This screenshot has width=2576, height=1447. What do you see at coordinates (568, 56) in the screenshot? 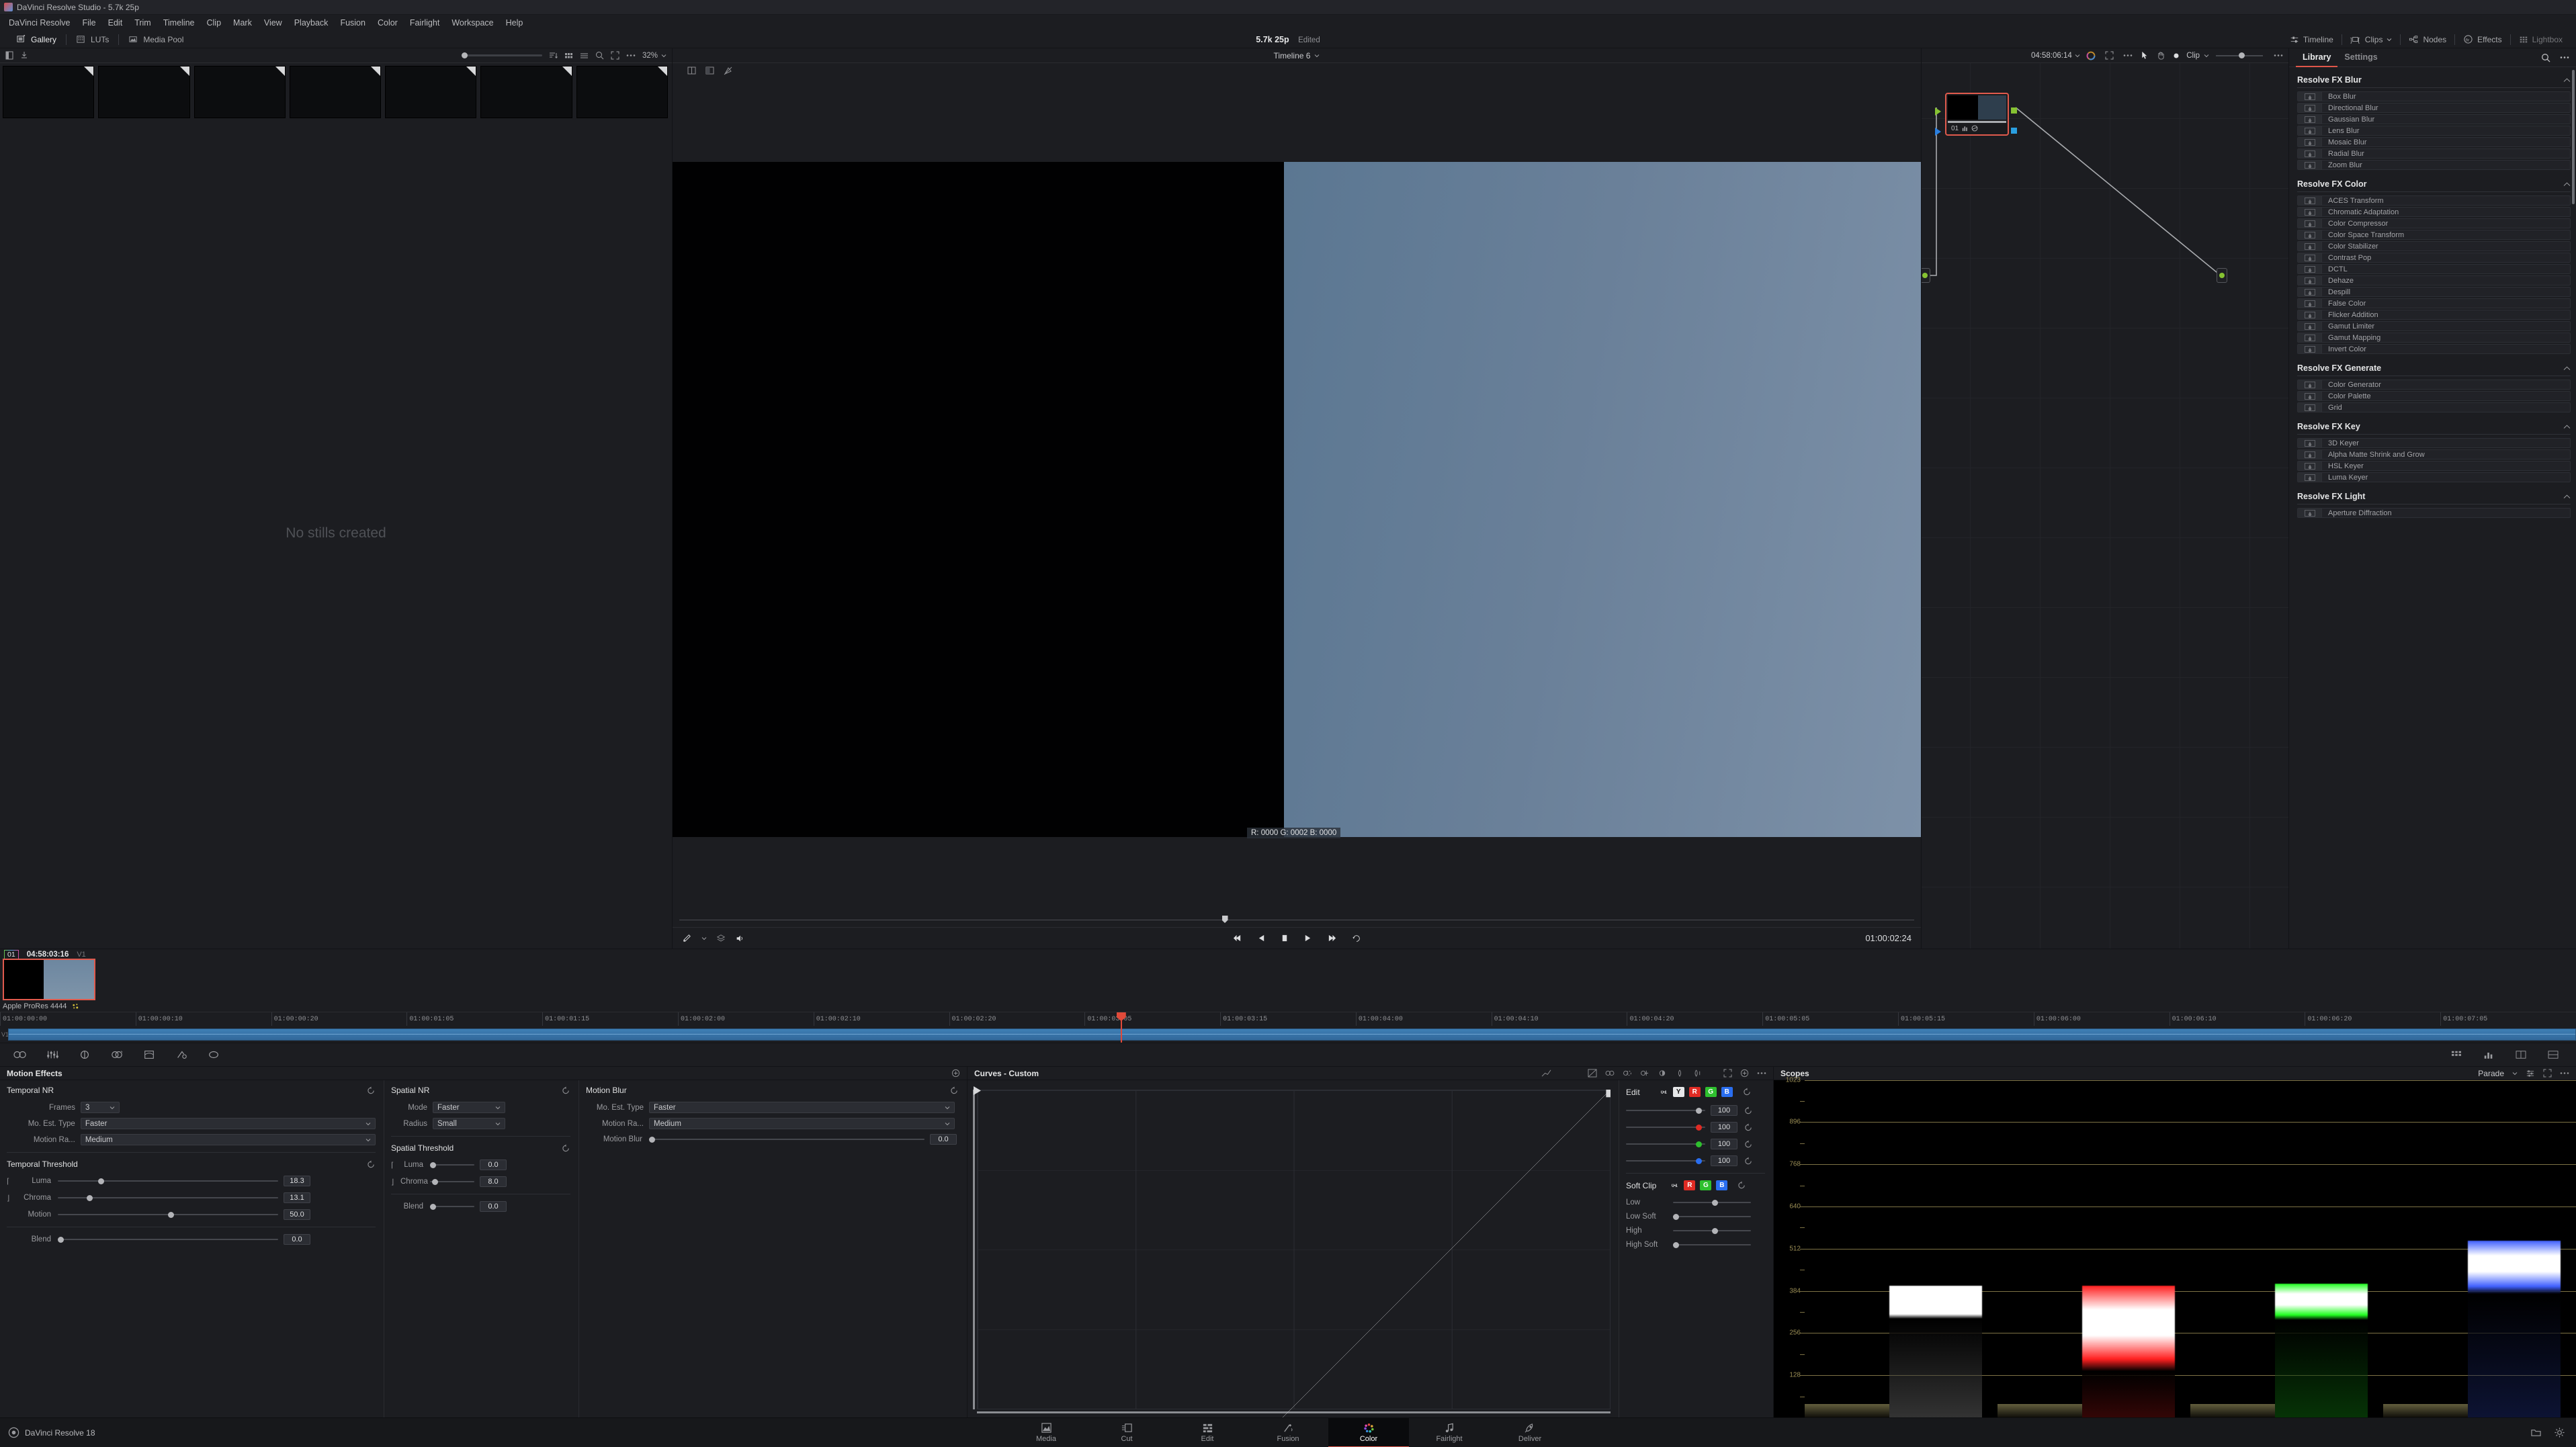
I see `gallery-grid-view-icon` at bounding box center [568, 56].